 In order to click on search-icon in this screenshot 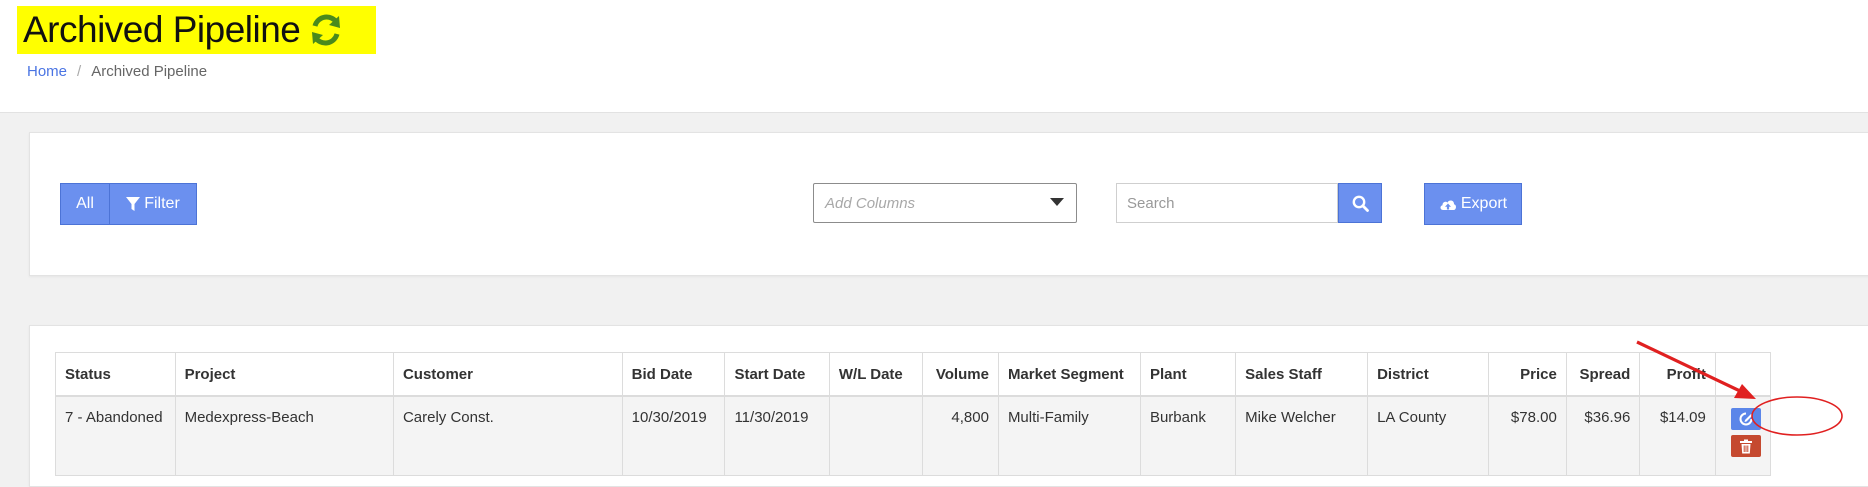, I will do `click(1360, 203)`.